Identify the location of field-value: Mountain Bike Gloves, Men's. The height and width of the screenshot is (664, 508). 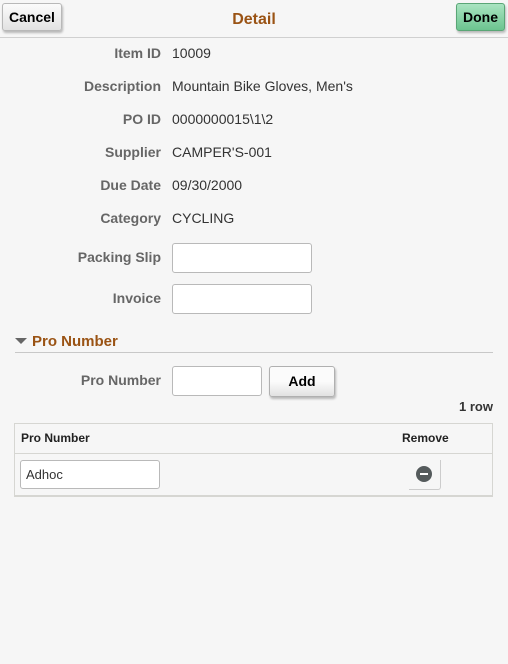
(262, 86).